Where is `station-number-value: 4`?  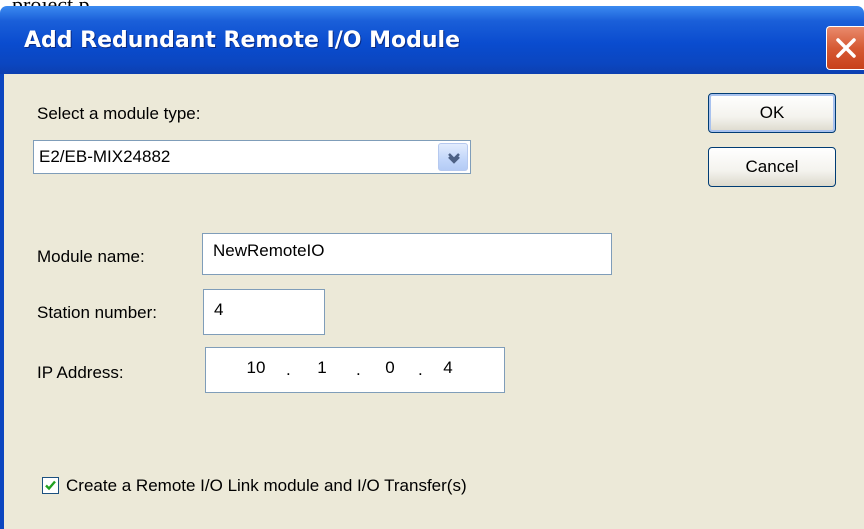
station-number-value: 4 is located at coordinates (219, 309).